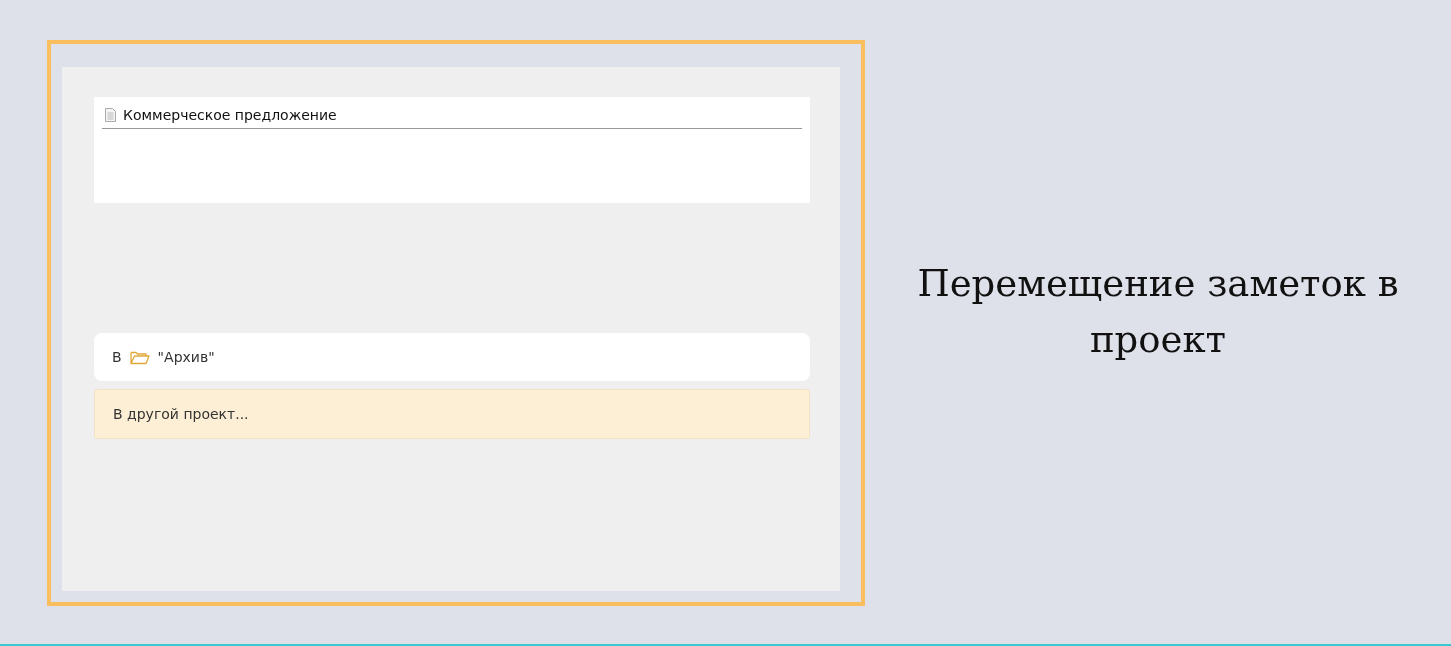 The width and height of the screenshot is (1451, 646). What do you see at coordinates (230, 115) in the screenshot?
I see `note-title: Коммерческое предложение` at bounding box center [230, 115].